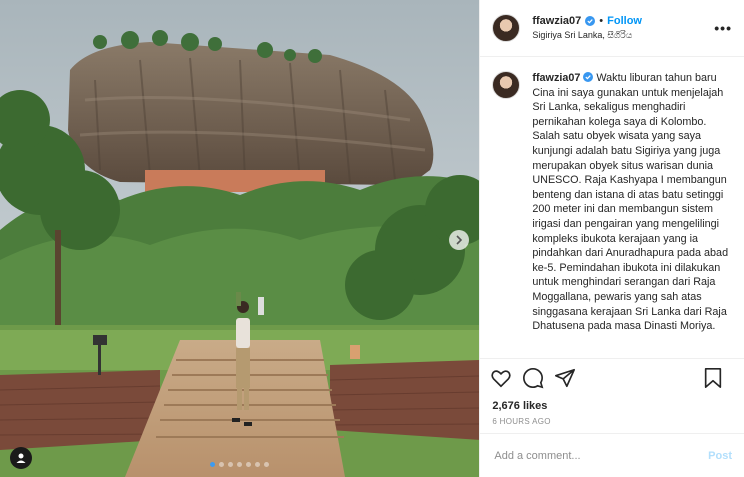 This screenshot has width=744, height=477. I want to click on share-icon, so click(565, 378).